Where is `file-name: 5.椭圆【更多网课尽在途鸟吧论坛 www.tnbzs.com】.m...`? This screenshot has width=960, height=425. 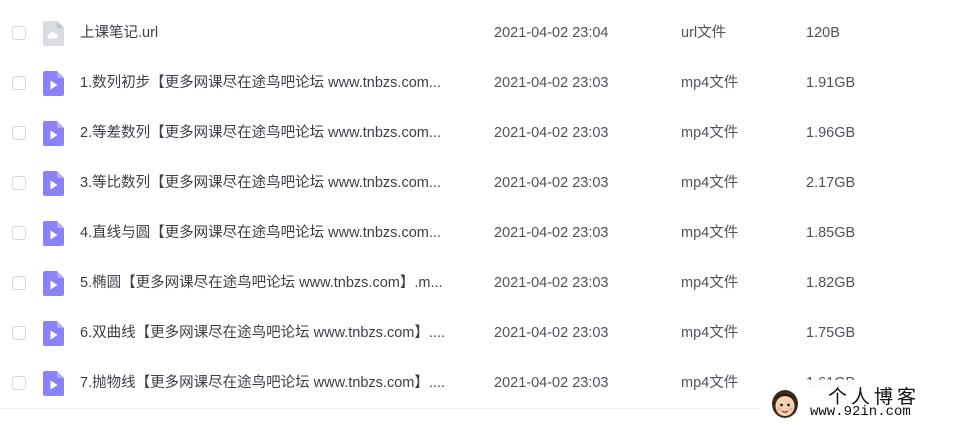 file-name: 5.椭圆【更多网课尽在途鸟吧论坛 www.tnbzs.com】.m... is located at coordinates (277, 283).